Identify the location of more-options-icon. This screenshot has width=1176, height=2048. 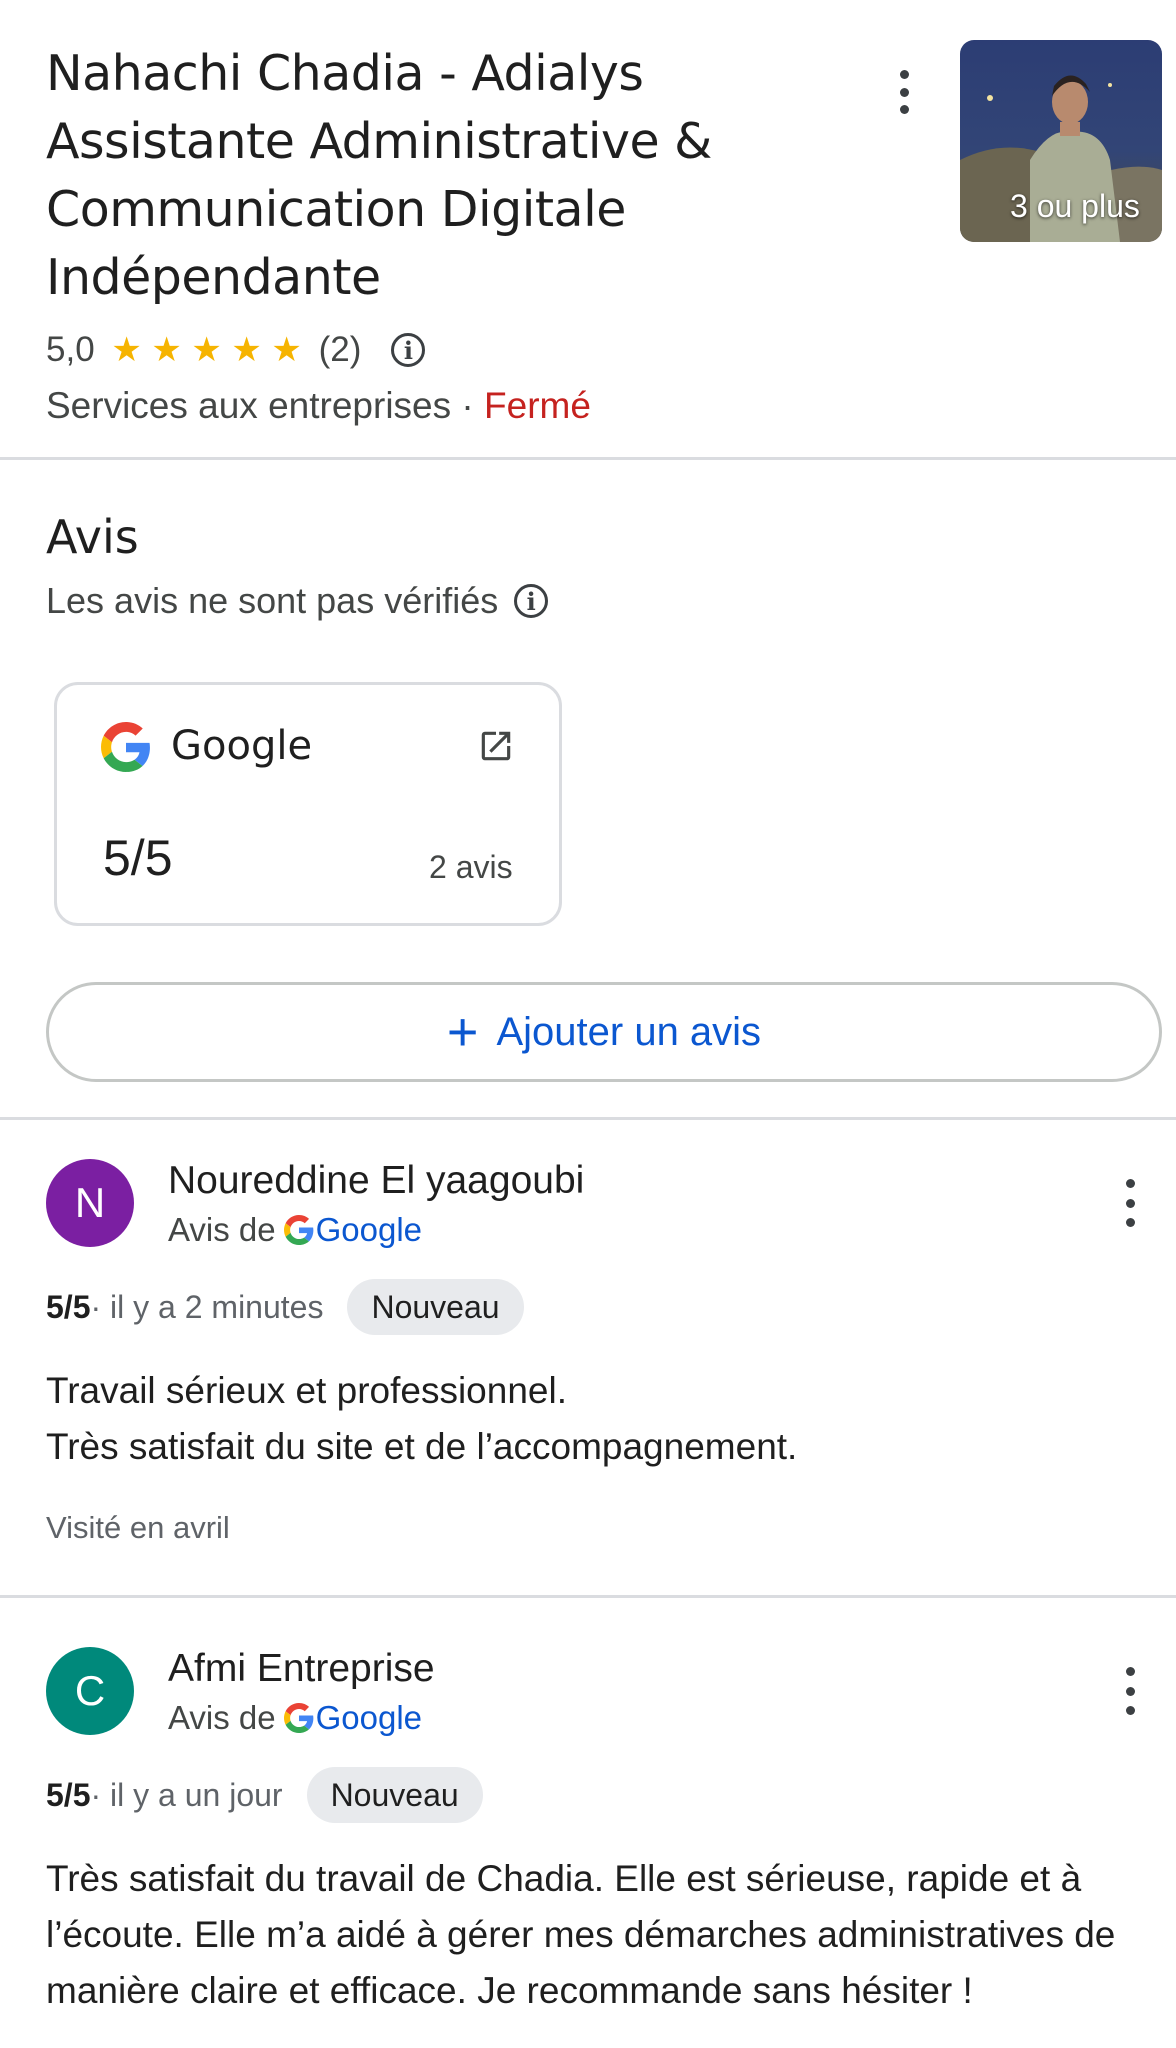
(904, 92).